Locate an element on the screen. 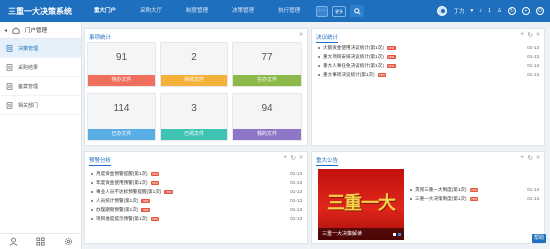 The image size is (550, 249). sidebar-item-filing: 备案管理 is located at coordinates (40, 86).